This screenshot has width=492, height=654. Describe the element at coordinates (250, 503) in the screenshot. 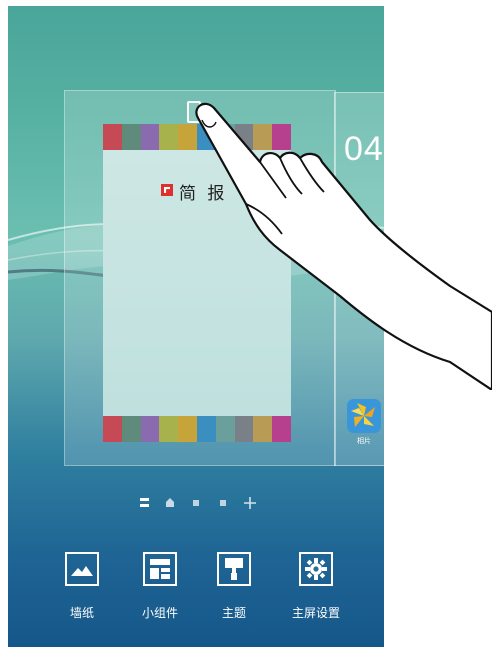

I see `add-page-icon` at that location.